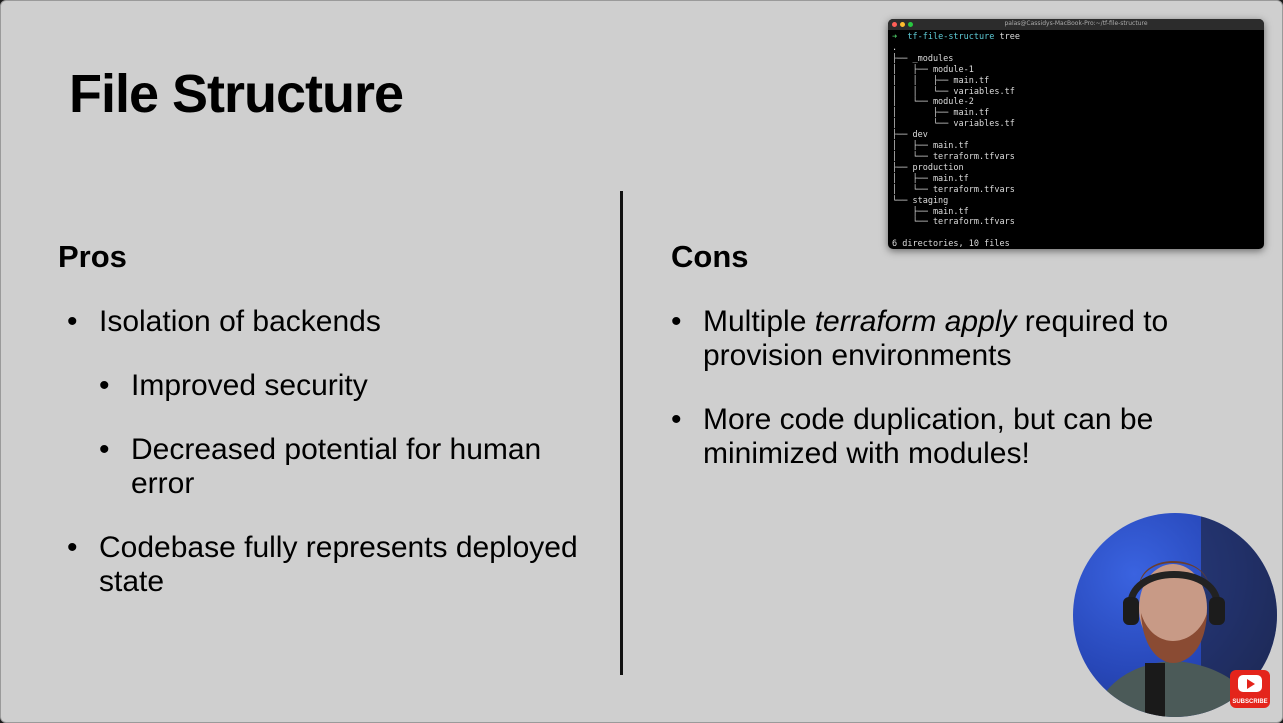 This screenshot has width=1283, height=723. What do you see at coordinates (332, 565) in the screenshot?
I see `pros-item: Codebase fully represents deployed state` at bounding box center [332, 565].